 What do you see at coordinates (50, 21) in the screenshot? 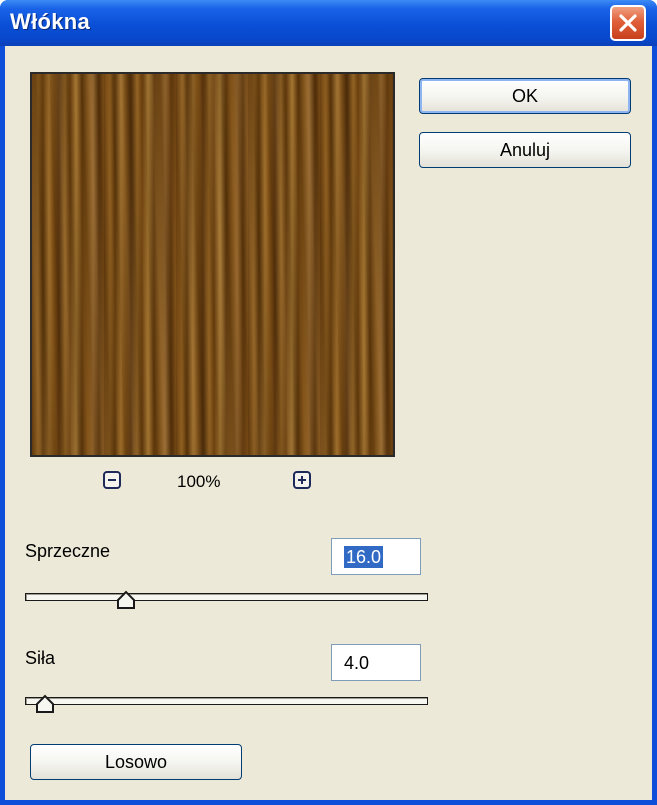
I see `window-title: Włókna` at bounding box center [50, 21].